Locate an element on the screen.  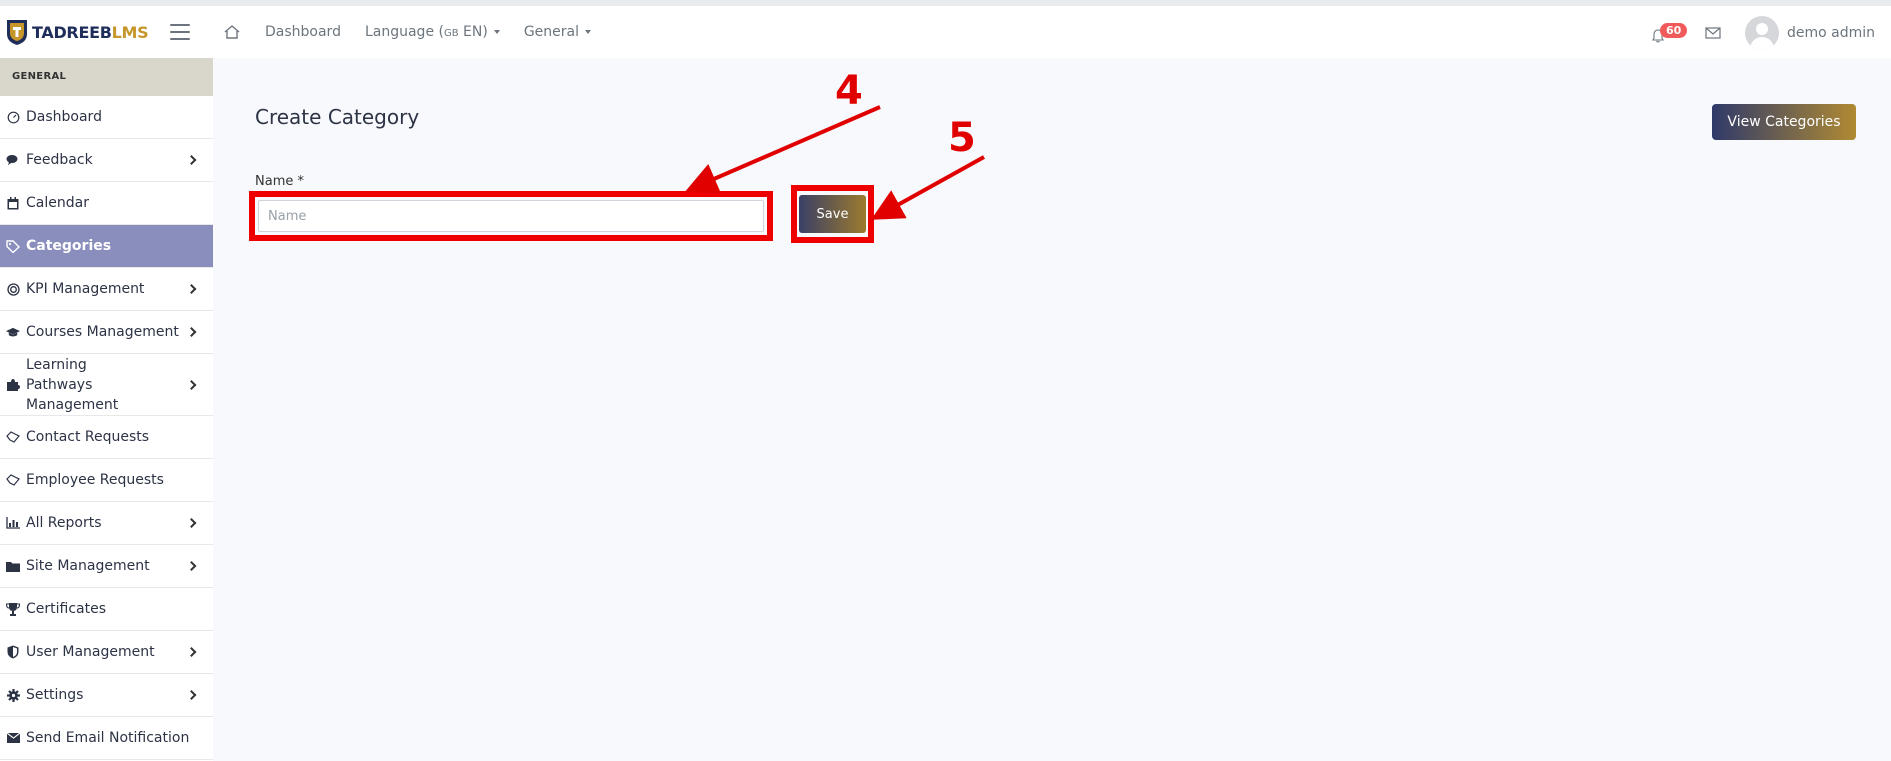
sidebar-item-label: User Management is located at coordinates (90, 652).